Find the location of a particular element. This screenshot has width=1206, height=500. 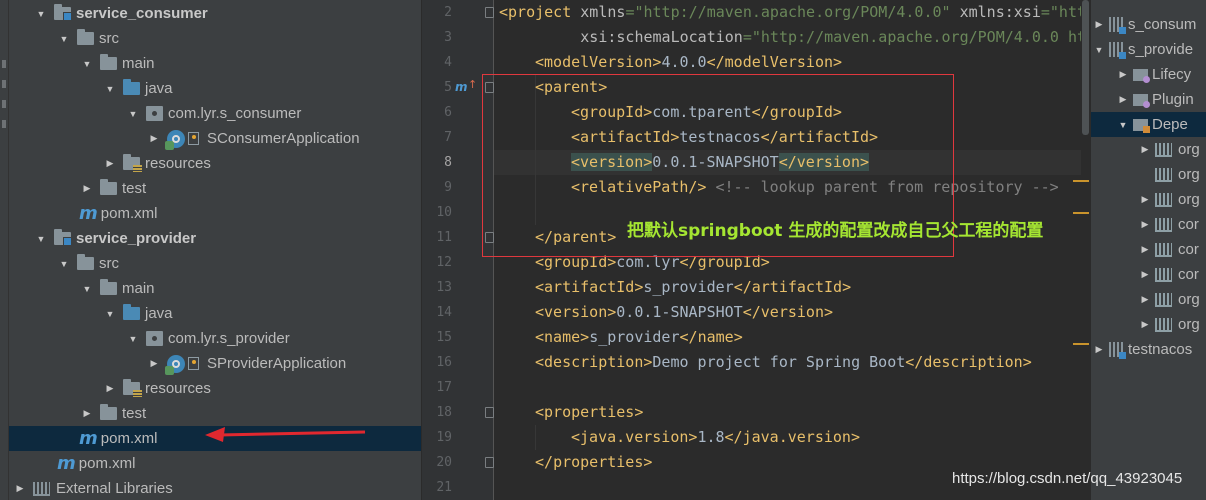

code-line: </properties> is located at coordinates (593, 462).